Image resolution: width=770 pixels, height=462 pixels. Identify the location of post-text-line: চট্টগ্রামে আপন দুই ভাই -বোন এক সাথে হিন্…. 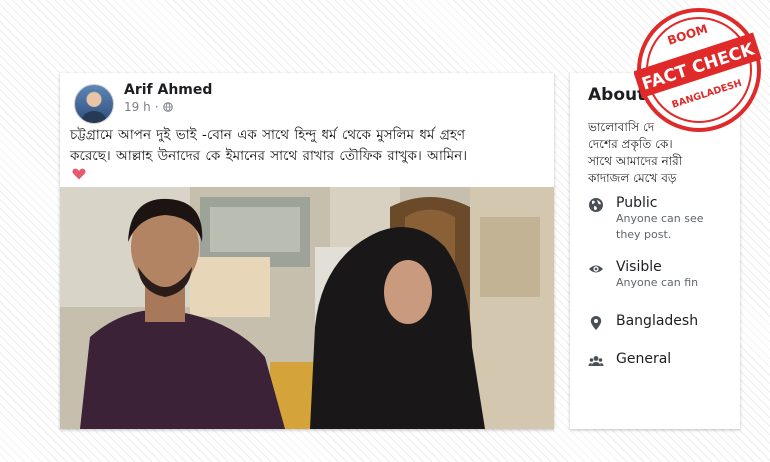
(268, 135).